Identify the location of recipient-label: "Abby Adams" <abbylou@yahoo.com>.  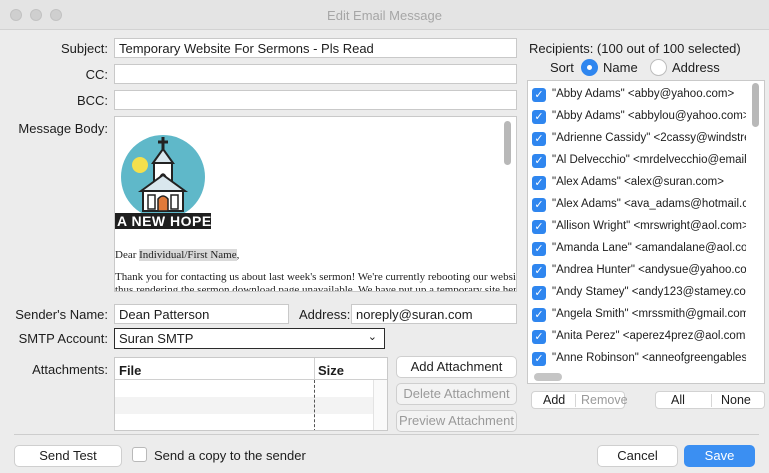
(649, 116).